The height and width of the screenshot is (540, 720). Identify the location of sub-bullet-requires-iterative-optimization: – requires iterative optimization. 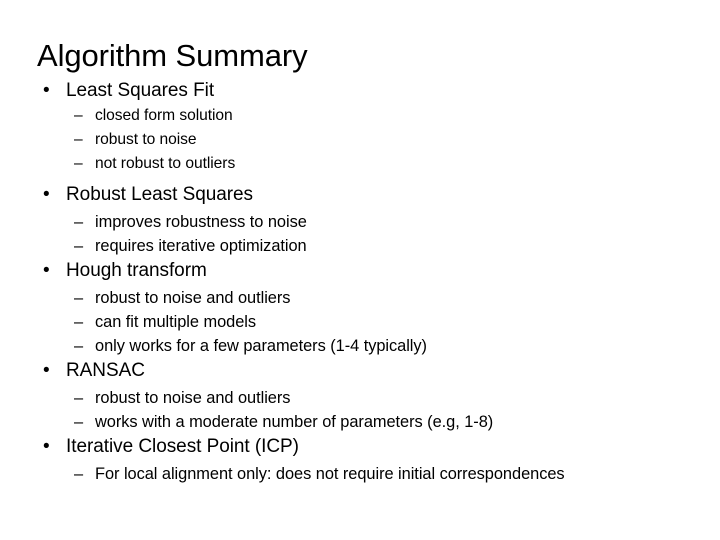
(360, 246).